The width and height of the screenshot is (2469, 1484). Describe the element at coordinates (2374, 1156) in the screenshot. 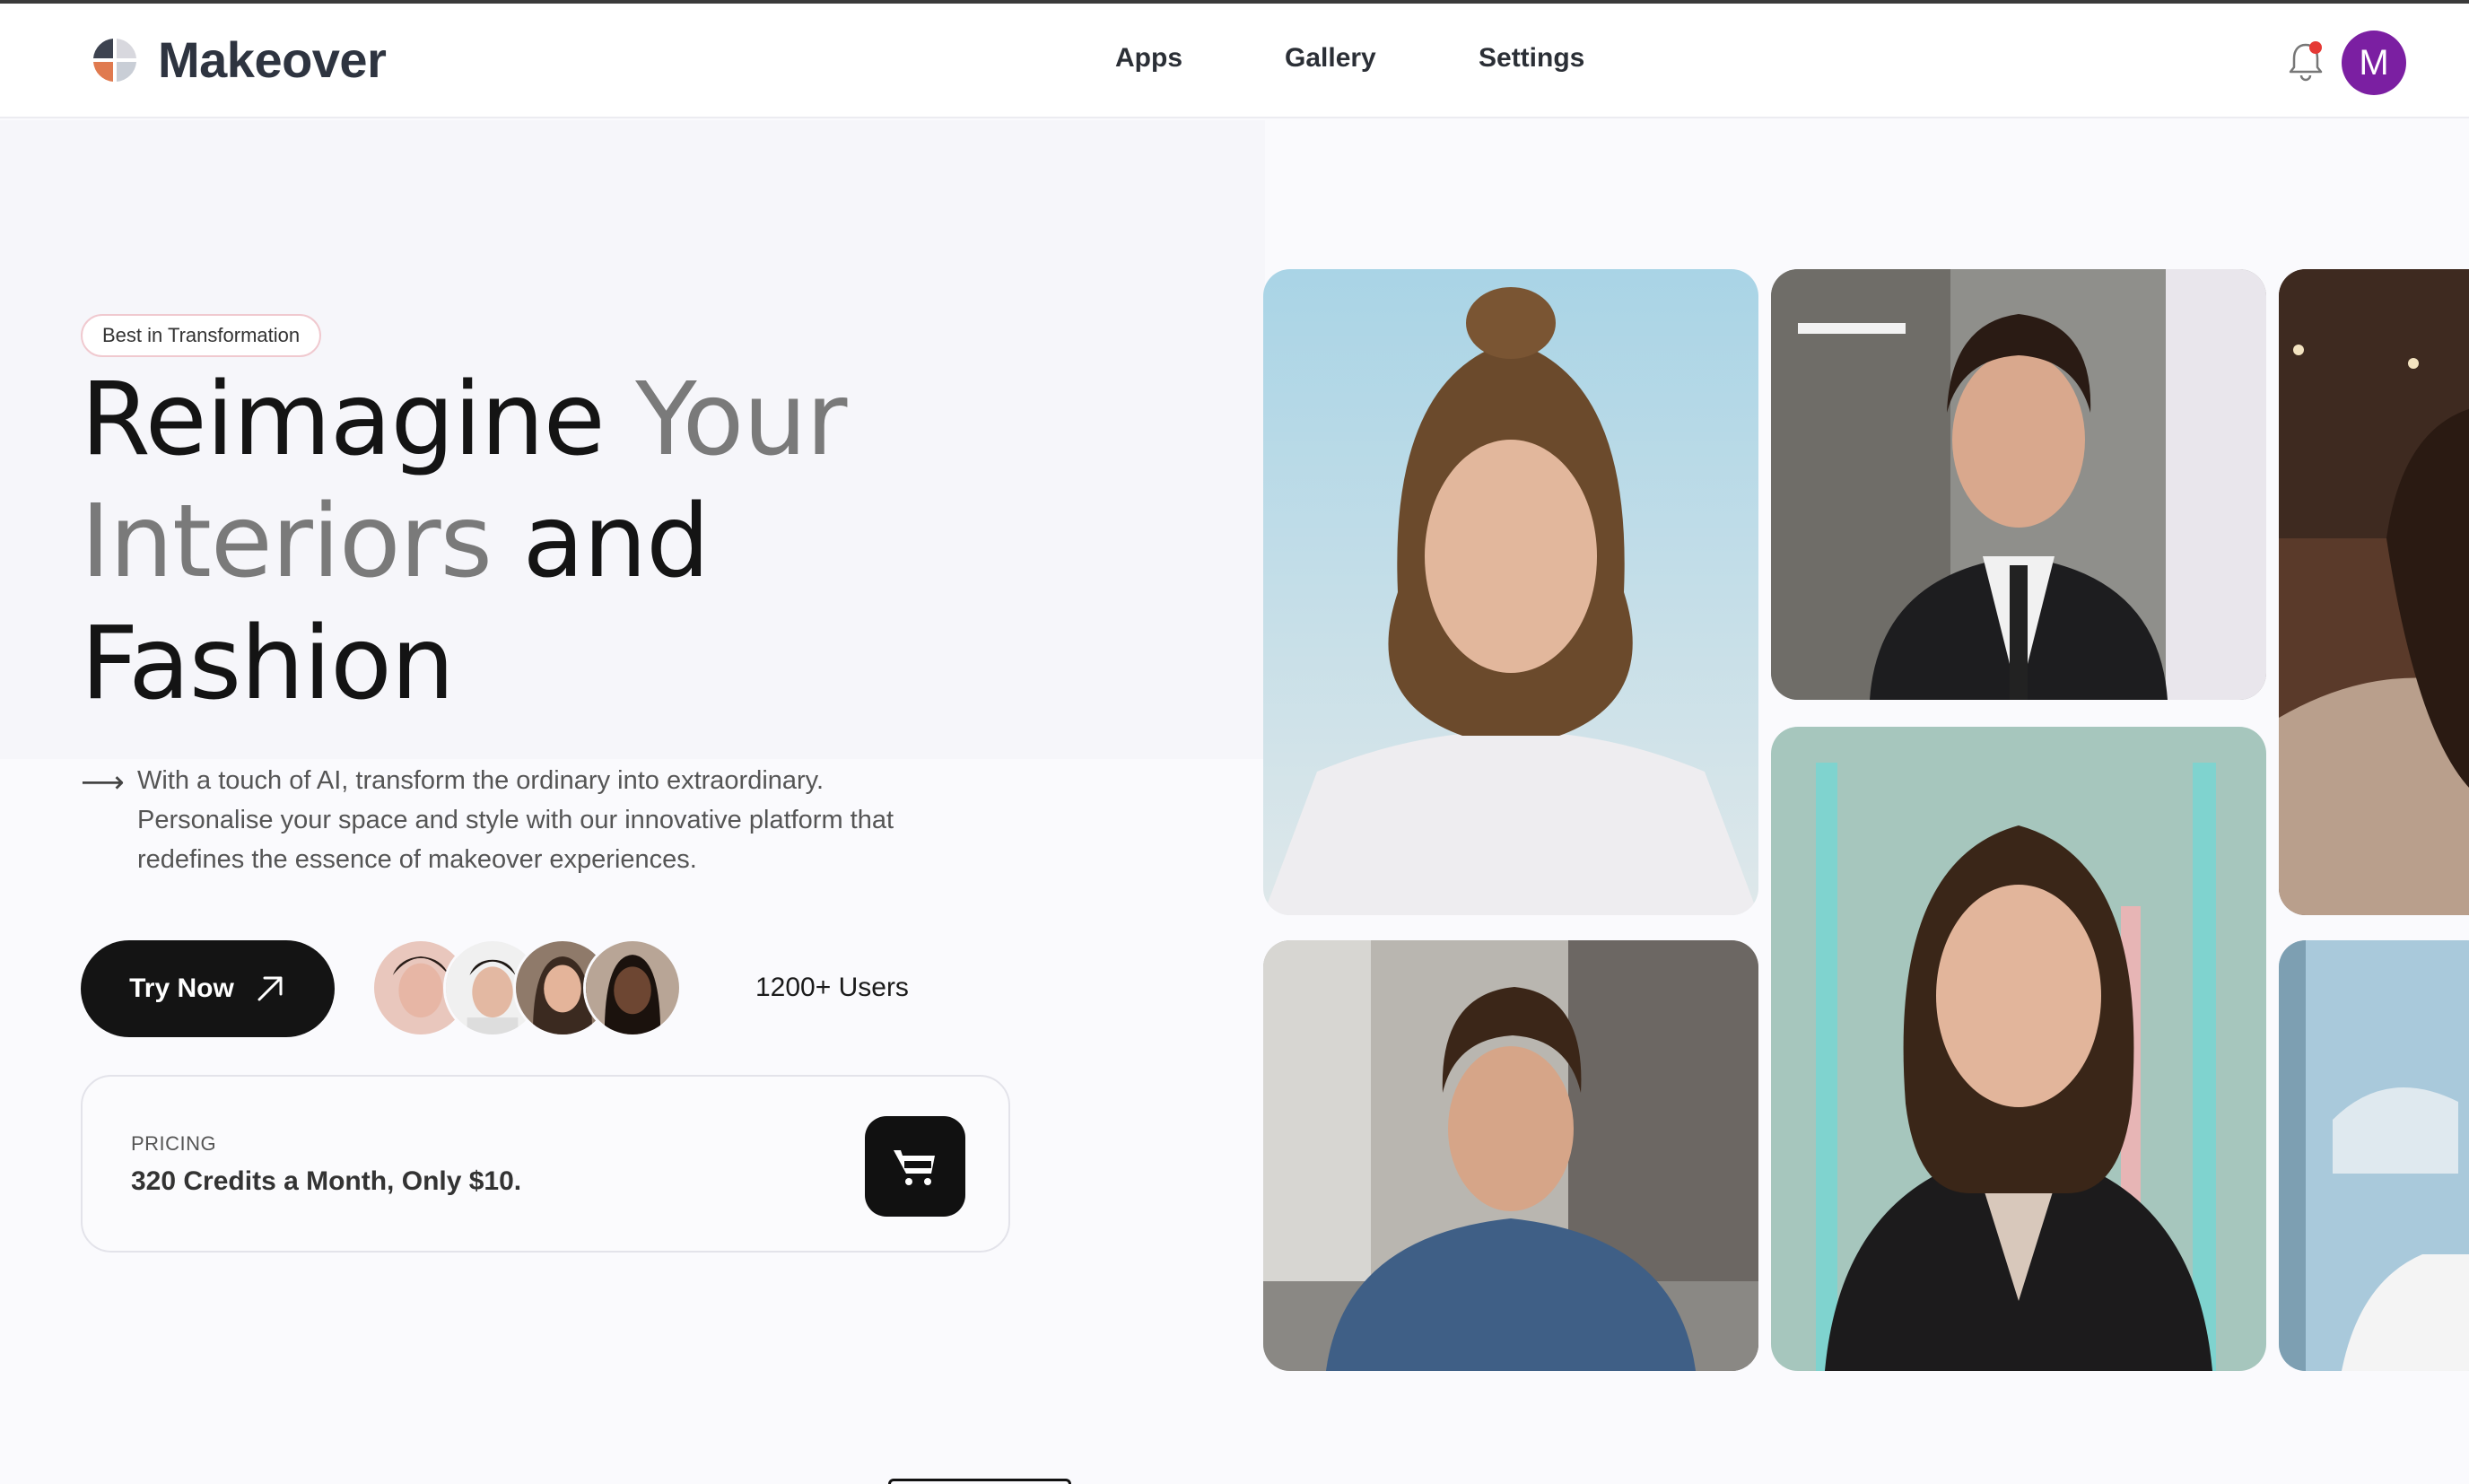

I see `gallery-photo-man-white-shirt` at that location.